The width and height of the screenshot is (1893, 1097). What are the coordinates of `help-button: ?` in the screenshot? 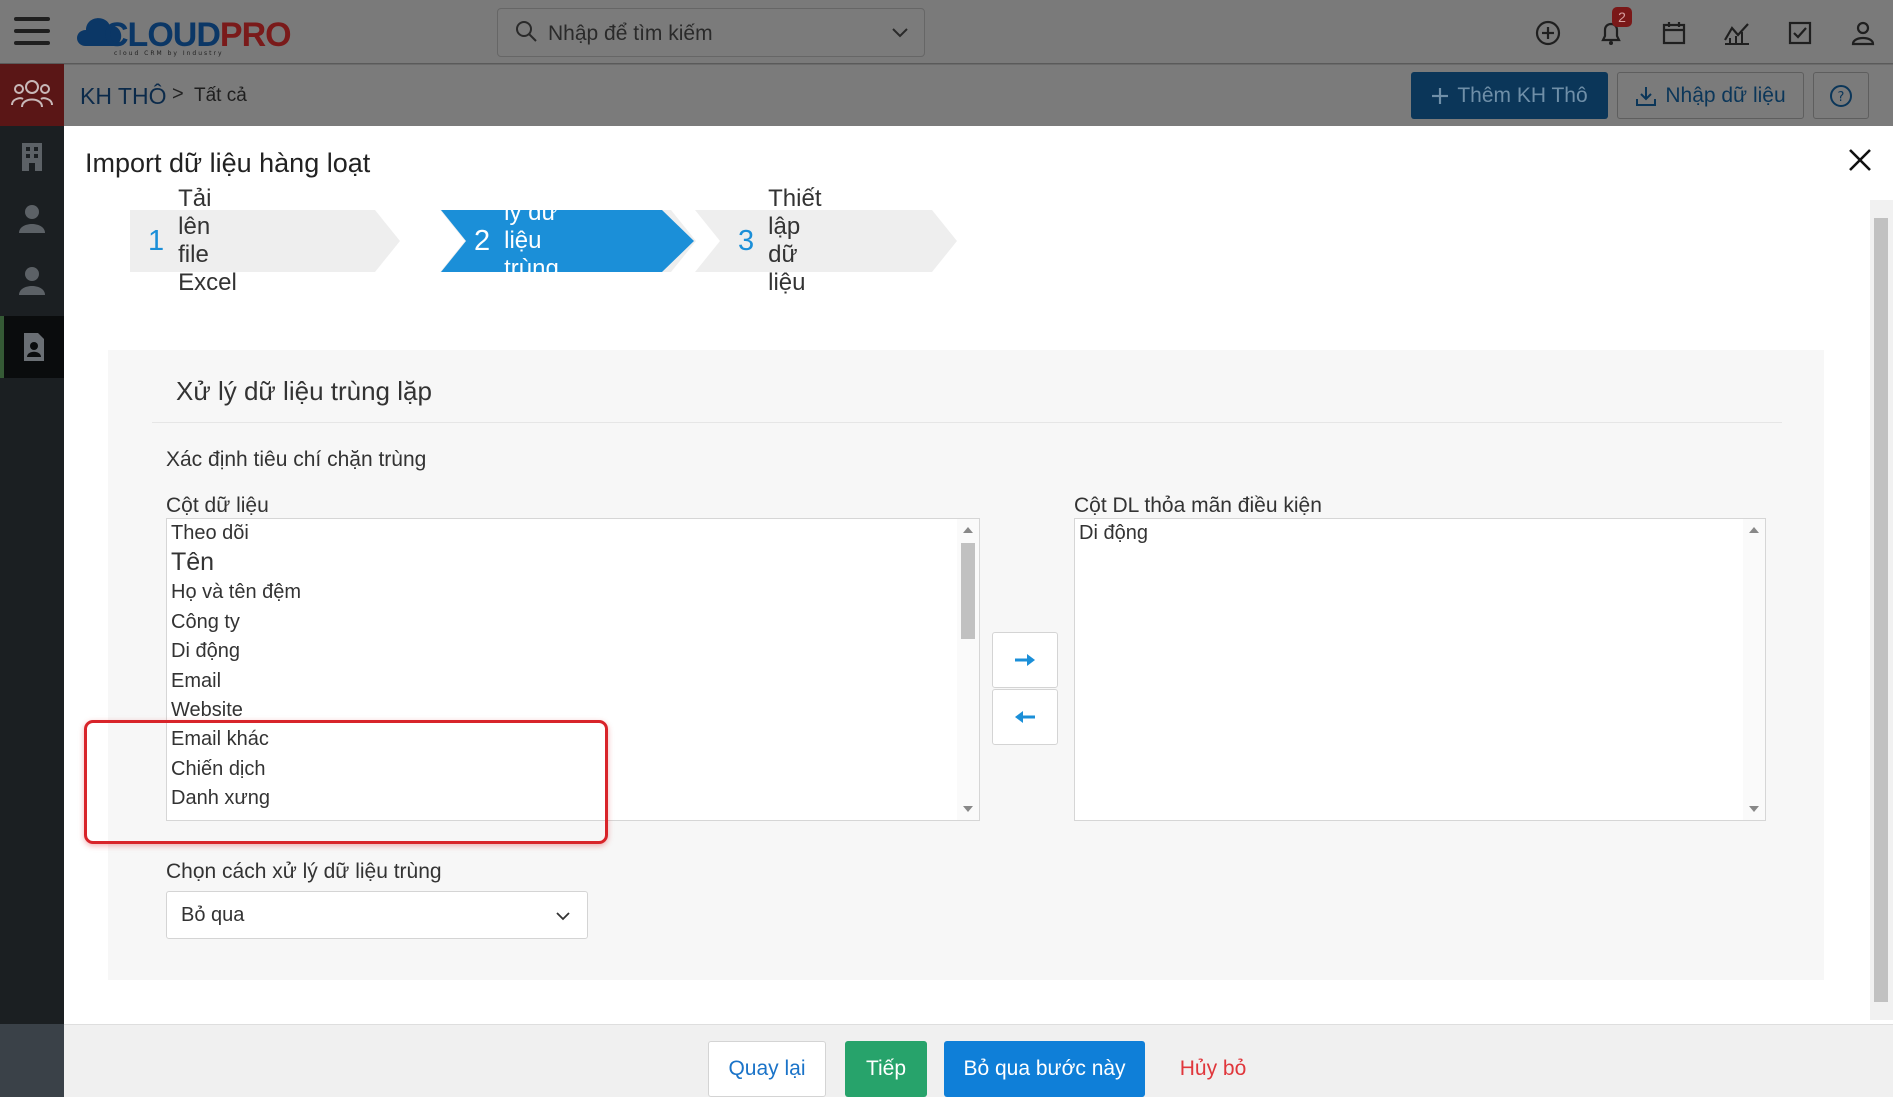 It's located at (1841, 95).